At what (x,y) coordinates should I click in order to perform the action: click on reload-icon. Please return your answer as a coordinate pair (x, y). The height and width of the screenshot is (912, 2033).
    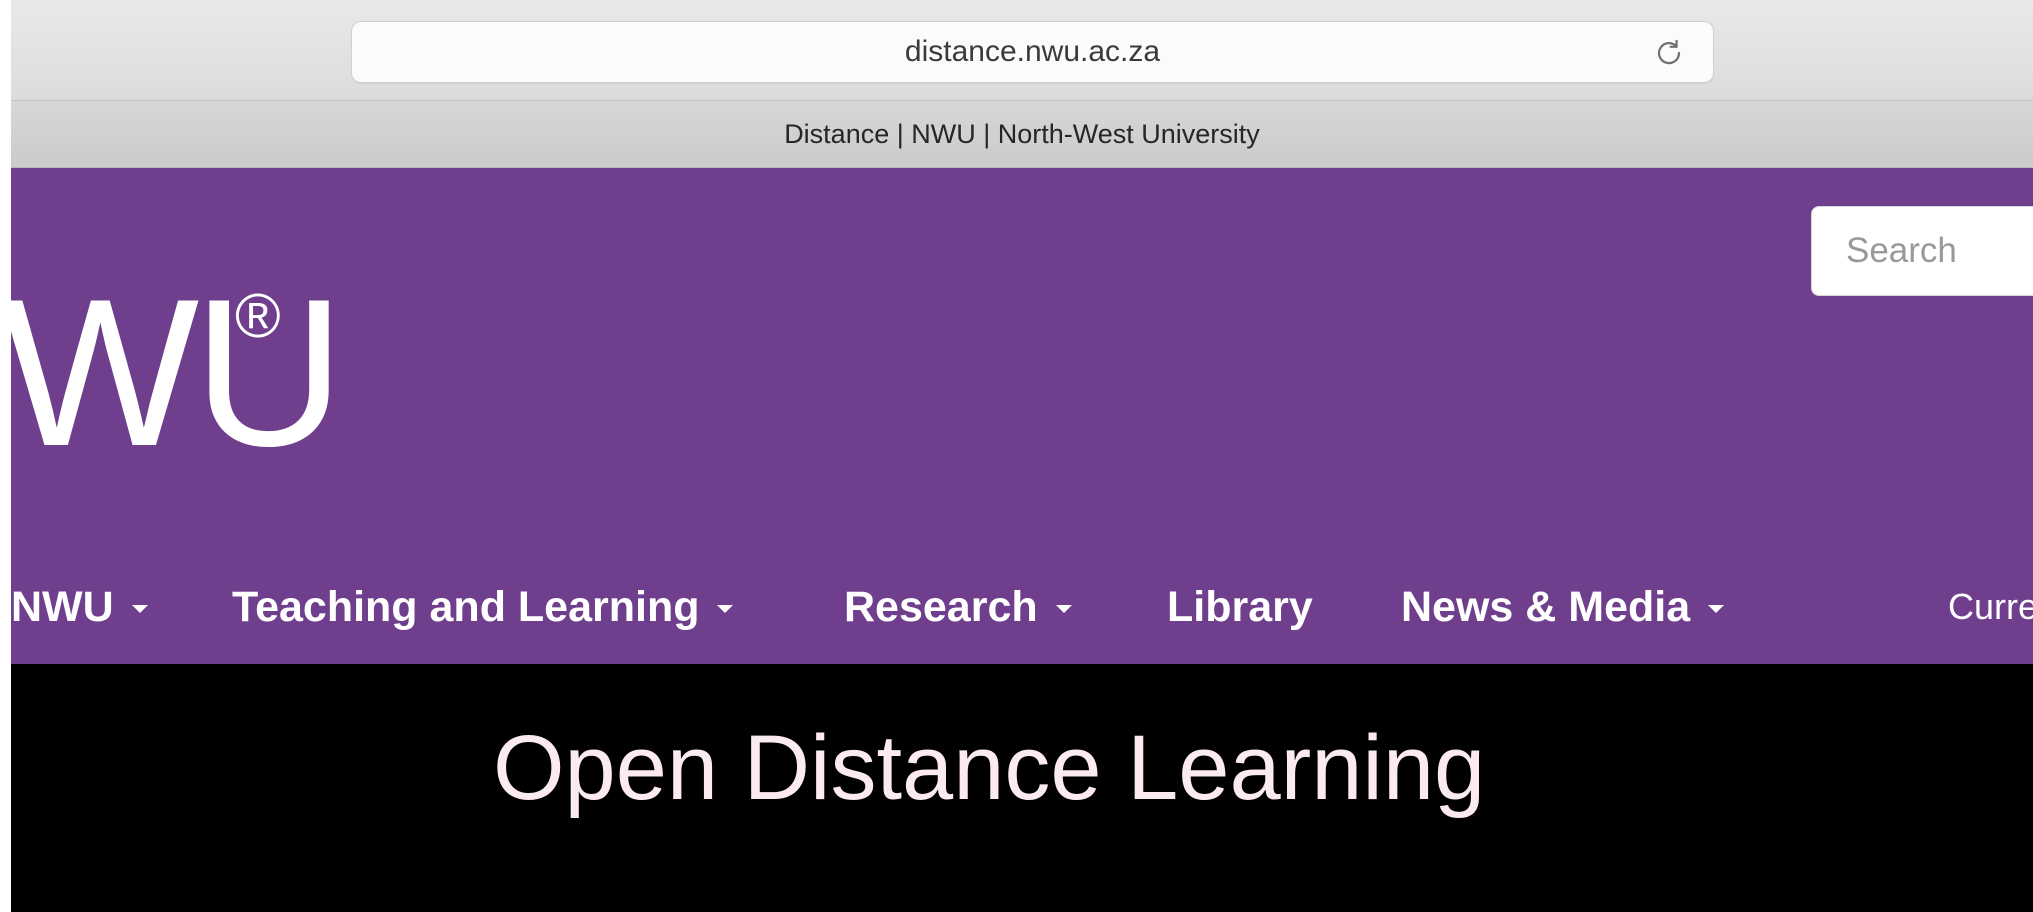
    Looking at the image, I should click on (1669, 53).